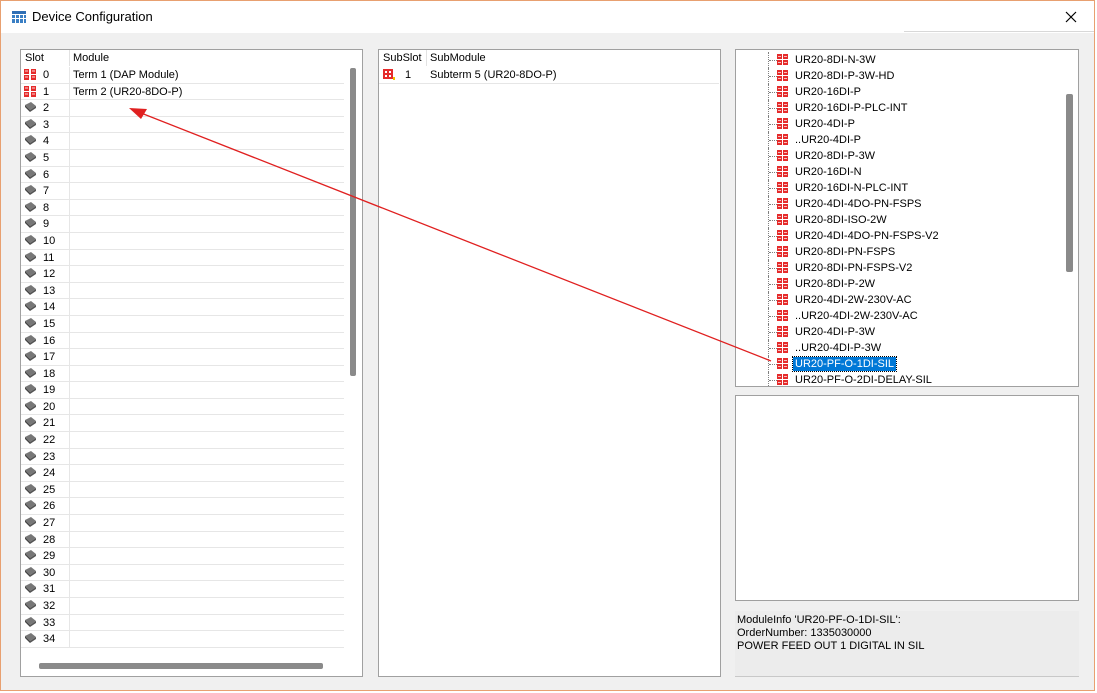 This screenshot has height=693, width=1097. I want to click on slot-row: 29, so click(182, 556).